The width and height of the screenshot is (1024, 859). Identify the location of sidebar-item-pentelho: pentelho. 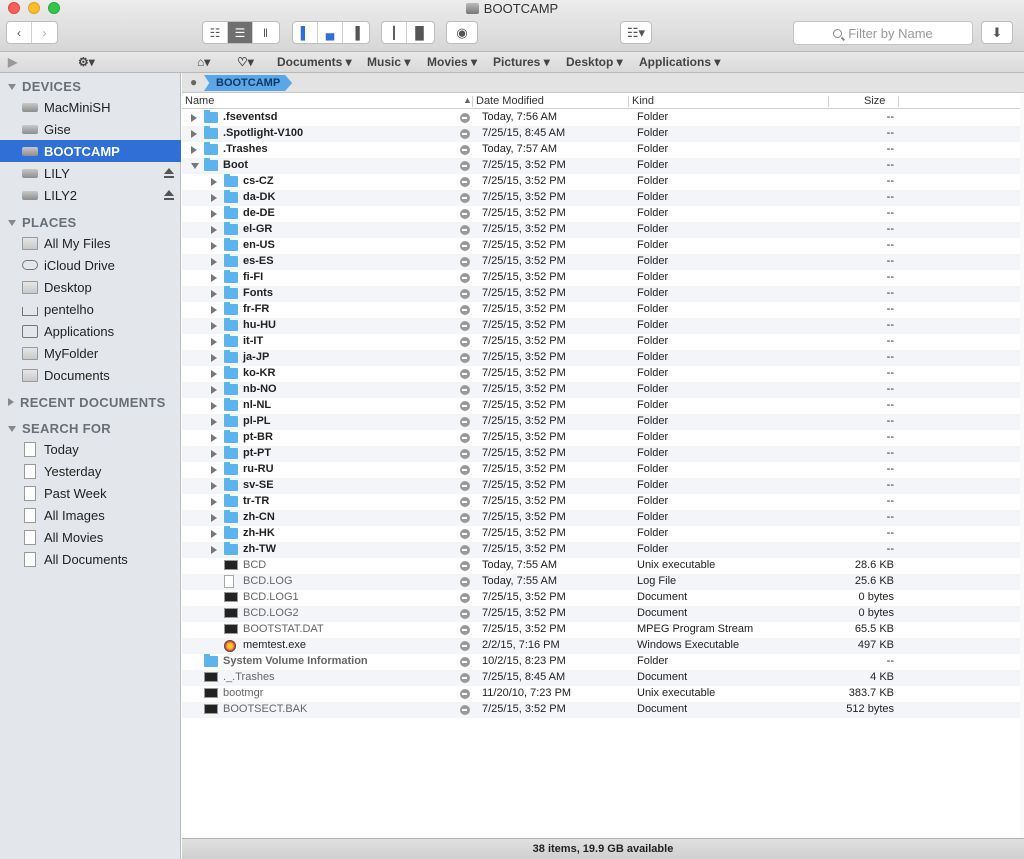
(90, 309).